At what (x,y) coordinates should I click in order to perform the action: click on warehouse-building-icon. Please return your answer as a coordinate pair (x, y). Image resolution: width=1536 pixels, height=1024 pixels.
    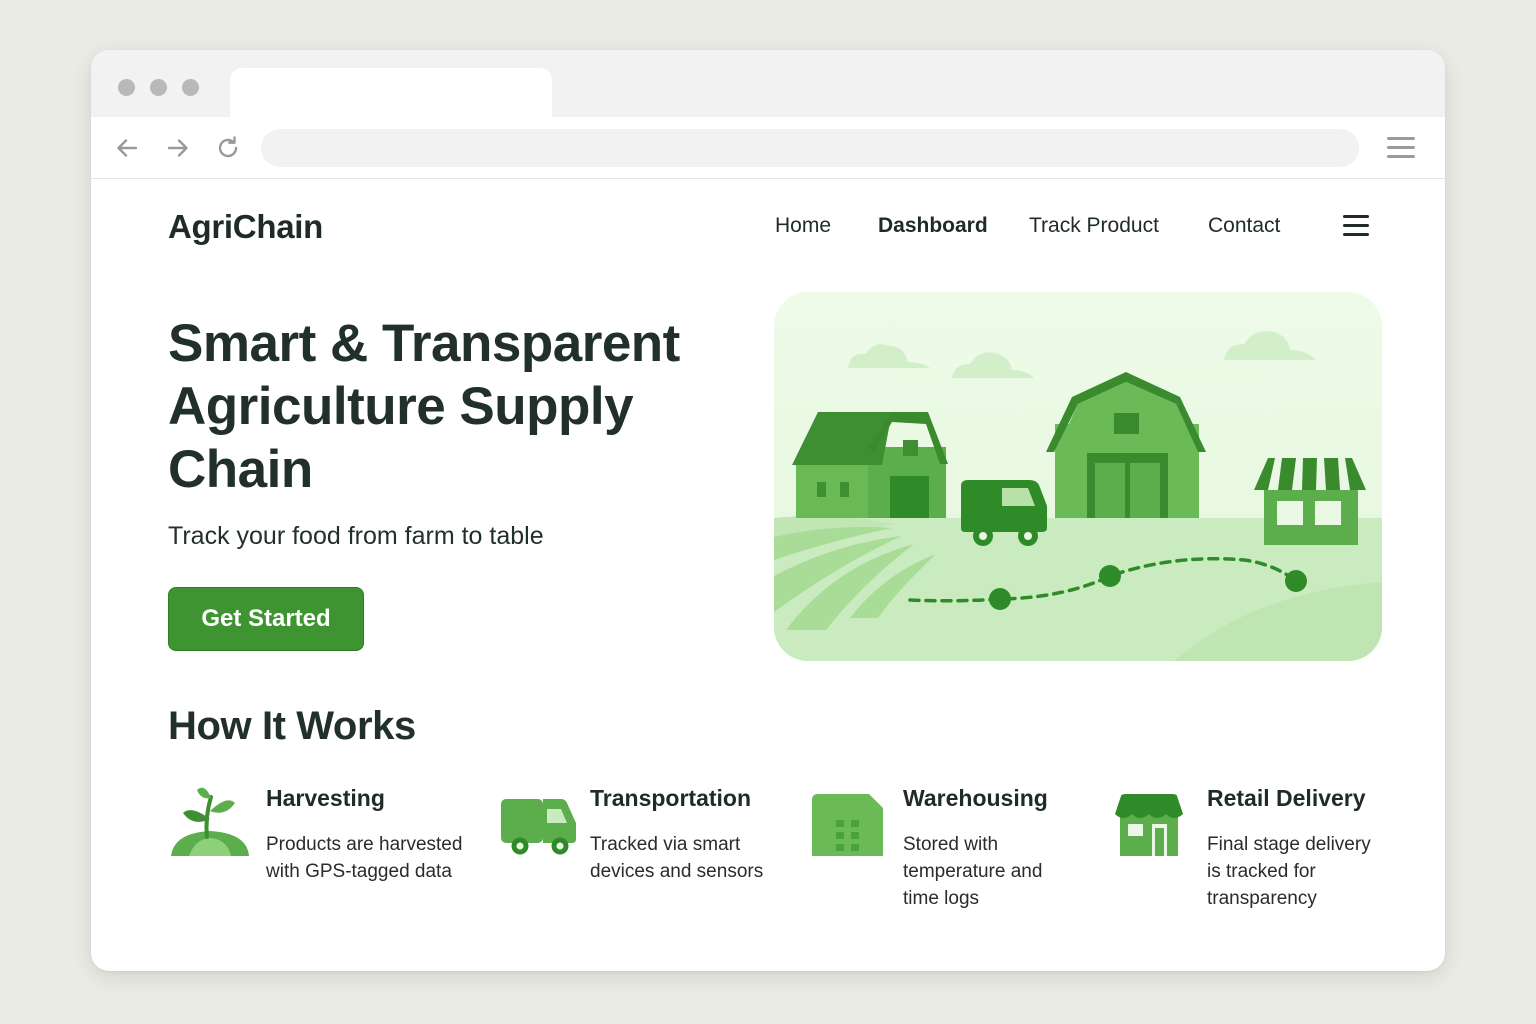
    Looking at the image, I should click on (847, 825).